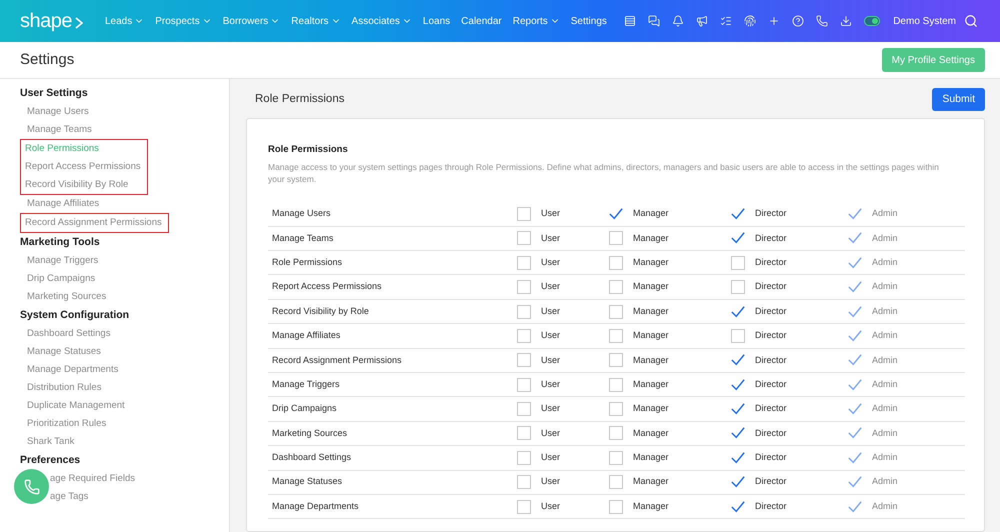 The width and height of the screenshot is (1000, 532). Describe the element at coordinates (924, 21) in the screenshot. I see `account-name: Demo System` at that location.